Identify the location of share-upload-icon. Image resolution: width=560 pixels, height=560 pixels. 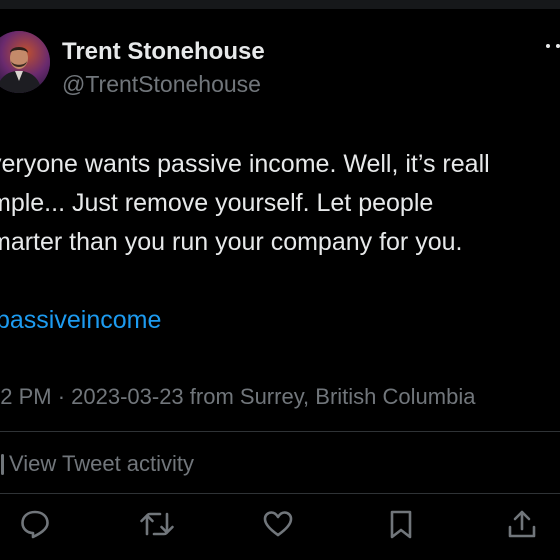
(522, 524).